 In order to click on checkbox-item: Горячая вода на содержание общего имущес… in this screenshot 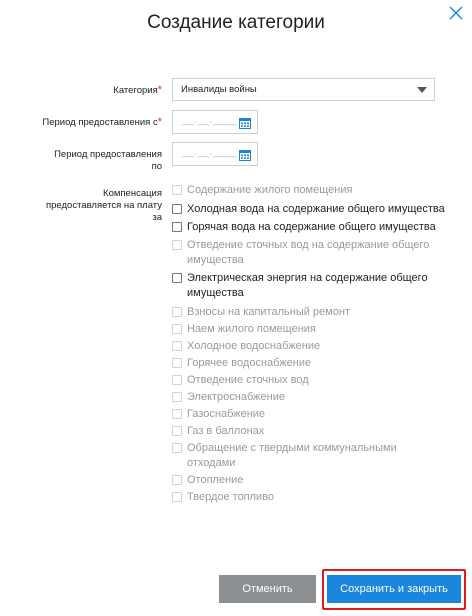, I will do `click(312, 227)`.